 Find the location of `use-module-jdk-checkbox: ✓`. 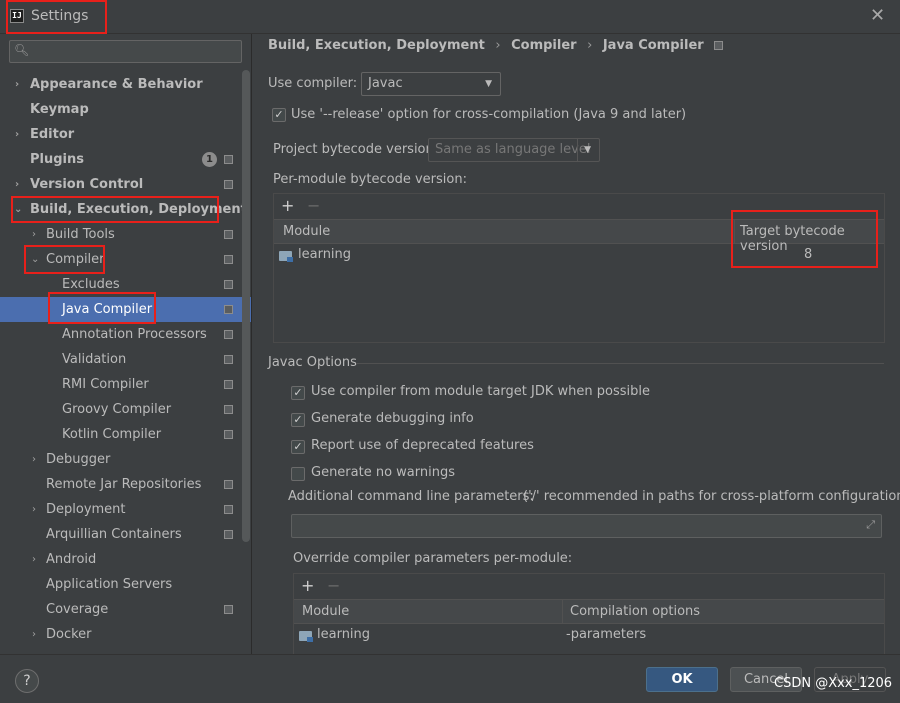

use-module-jdk-checkbox: ✓ is located at coordinates (298, 393).